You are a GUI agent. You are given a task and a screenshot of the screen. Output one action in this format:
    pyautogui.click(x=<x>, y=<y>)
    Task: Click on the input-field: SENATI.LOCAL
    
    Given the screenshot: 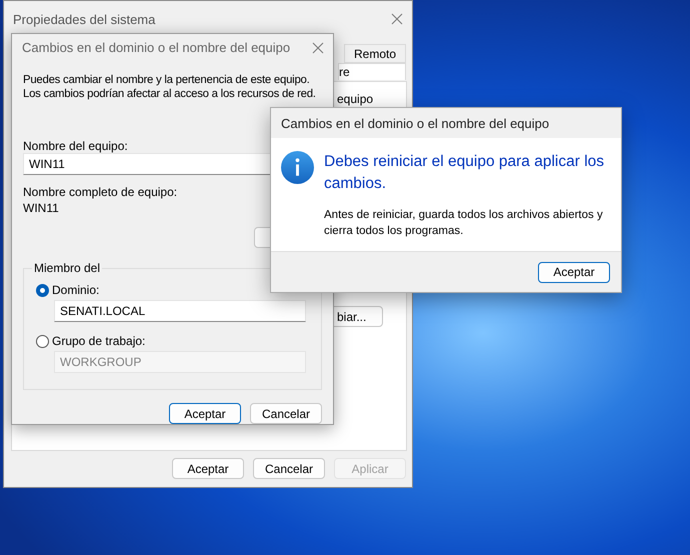 What is the action you would take?
    pyautogui.click(x=180, y=311)
    